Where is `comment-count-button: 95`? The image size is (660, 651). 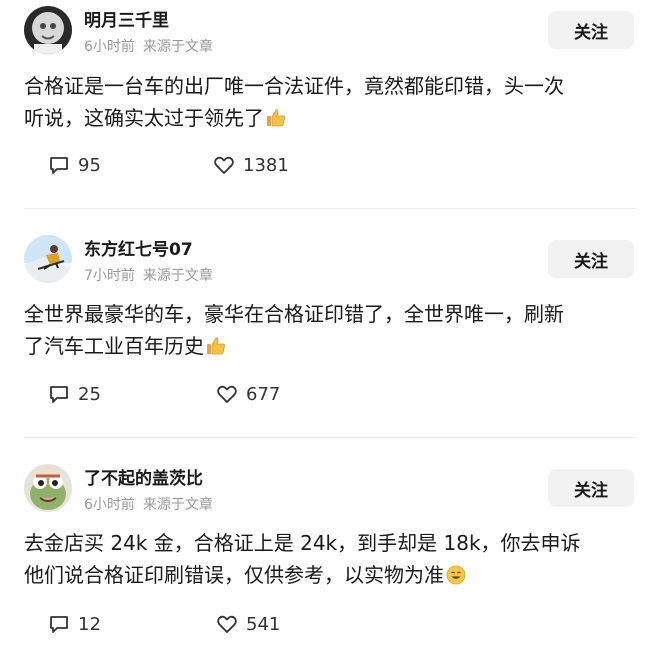 comment-count-button: 95 is located at coordinates (74, 165).